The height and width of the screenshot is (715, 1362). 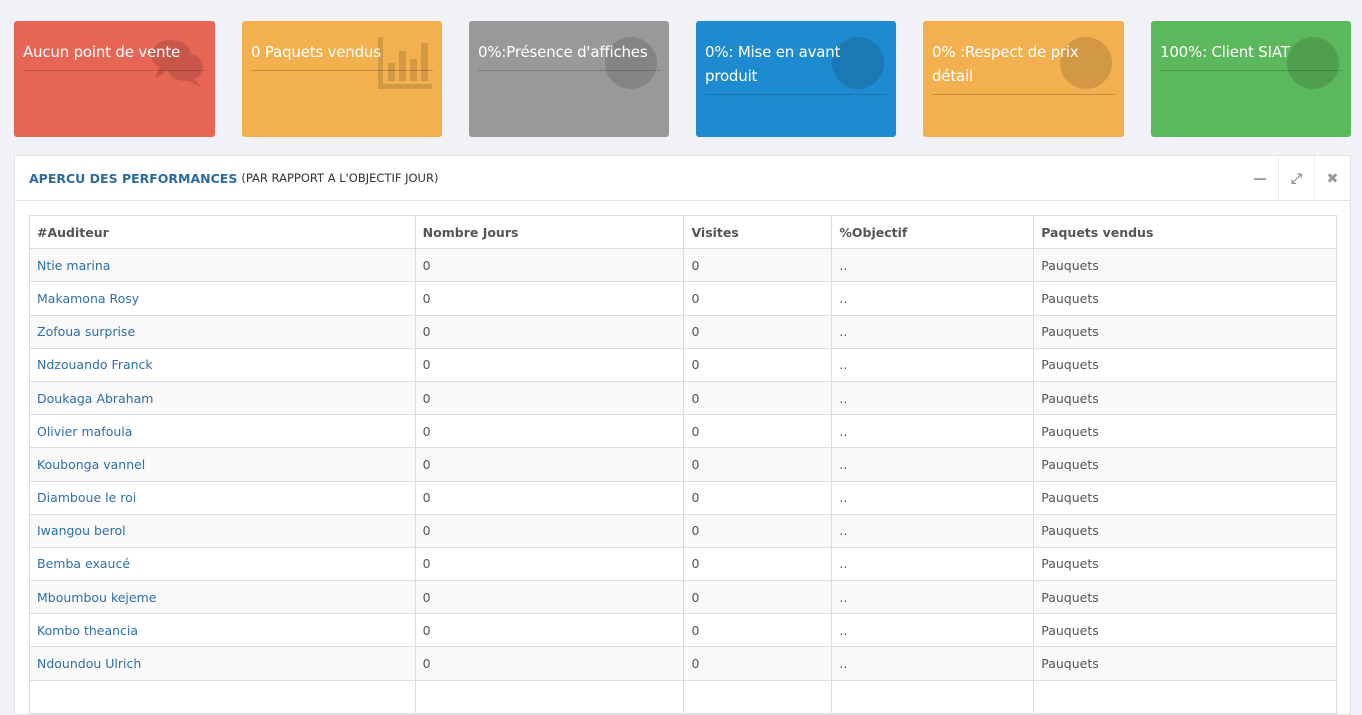 I want to click on expand-icon: ⤢, so click(x=1296, y=178).